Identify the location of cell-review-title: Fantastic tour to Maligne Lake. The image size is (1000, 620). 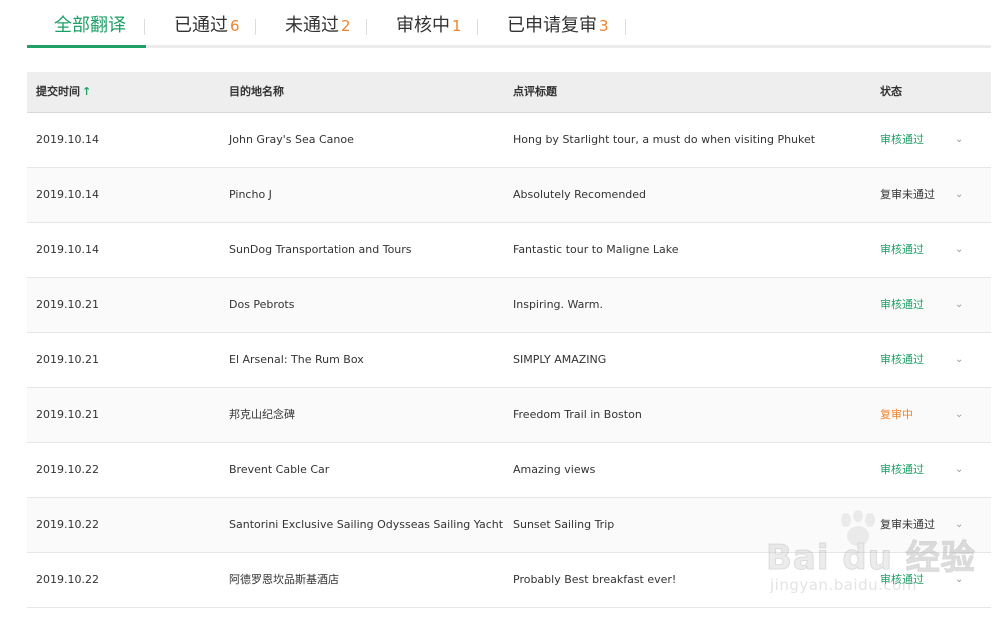
(596, 249).